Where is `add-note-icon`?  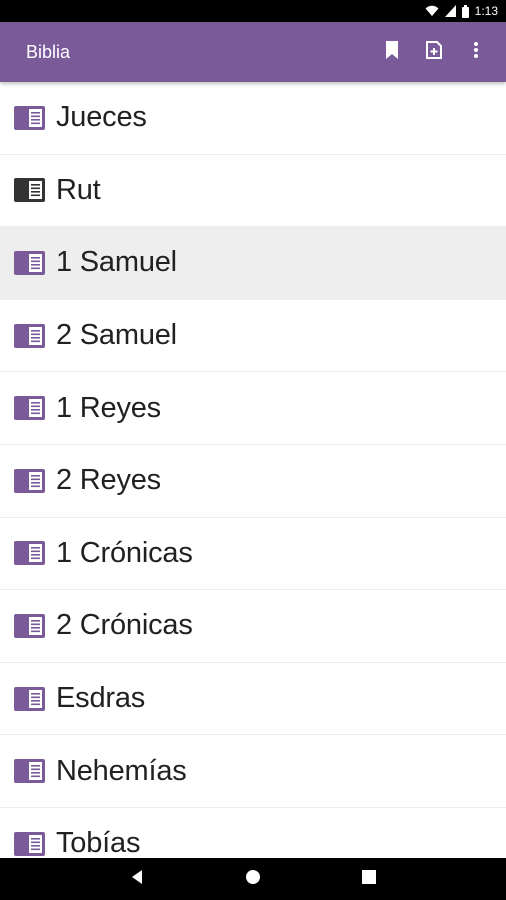 add-note-icon is located at coordinates (434, 52).